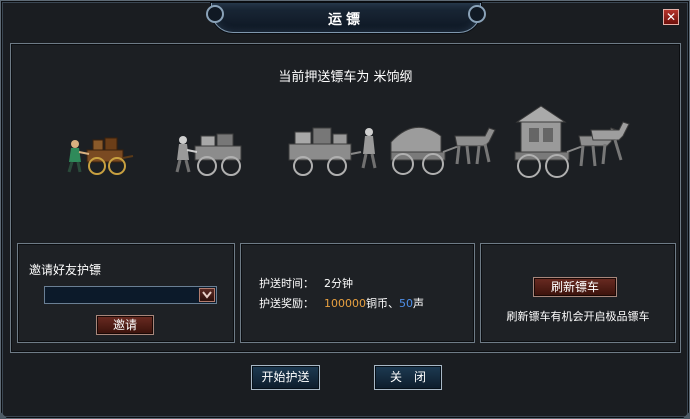 This screenshot has height=419, width=690. Describe the element at coordinates (569, 141) in the screenshot. I see `cart-level-5-icon` at that location.